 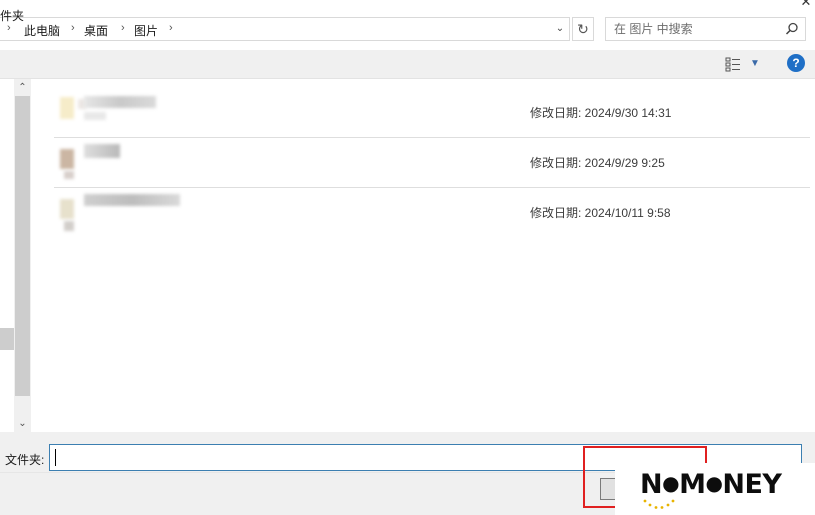 I want to click on view-details-icon, so click(x=734, y=64).